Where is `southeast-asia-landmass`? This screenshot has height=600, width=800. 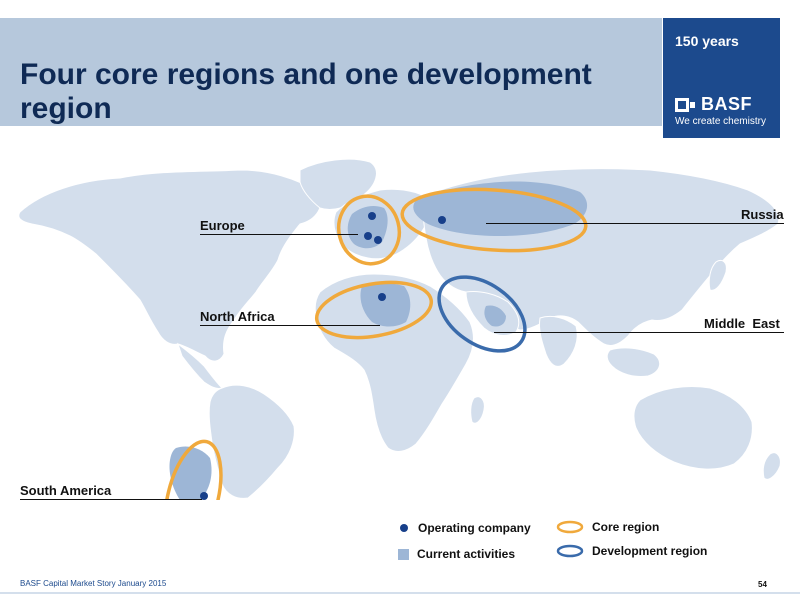
southeast-asia-landmass is located at coordinates (633, 362).